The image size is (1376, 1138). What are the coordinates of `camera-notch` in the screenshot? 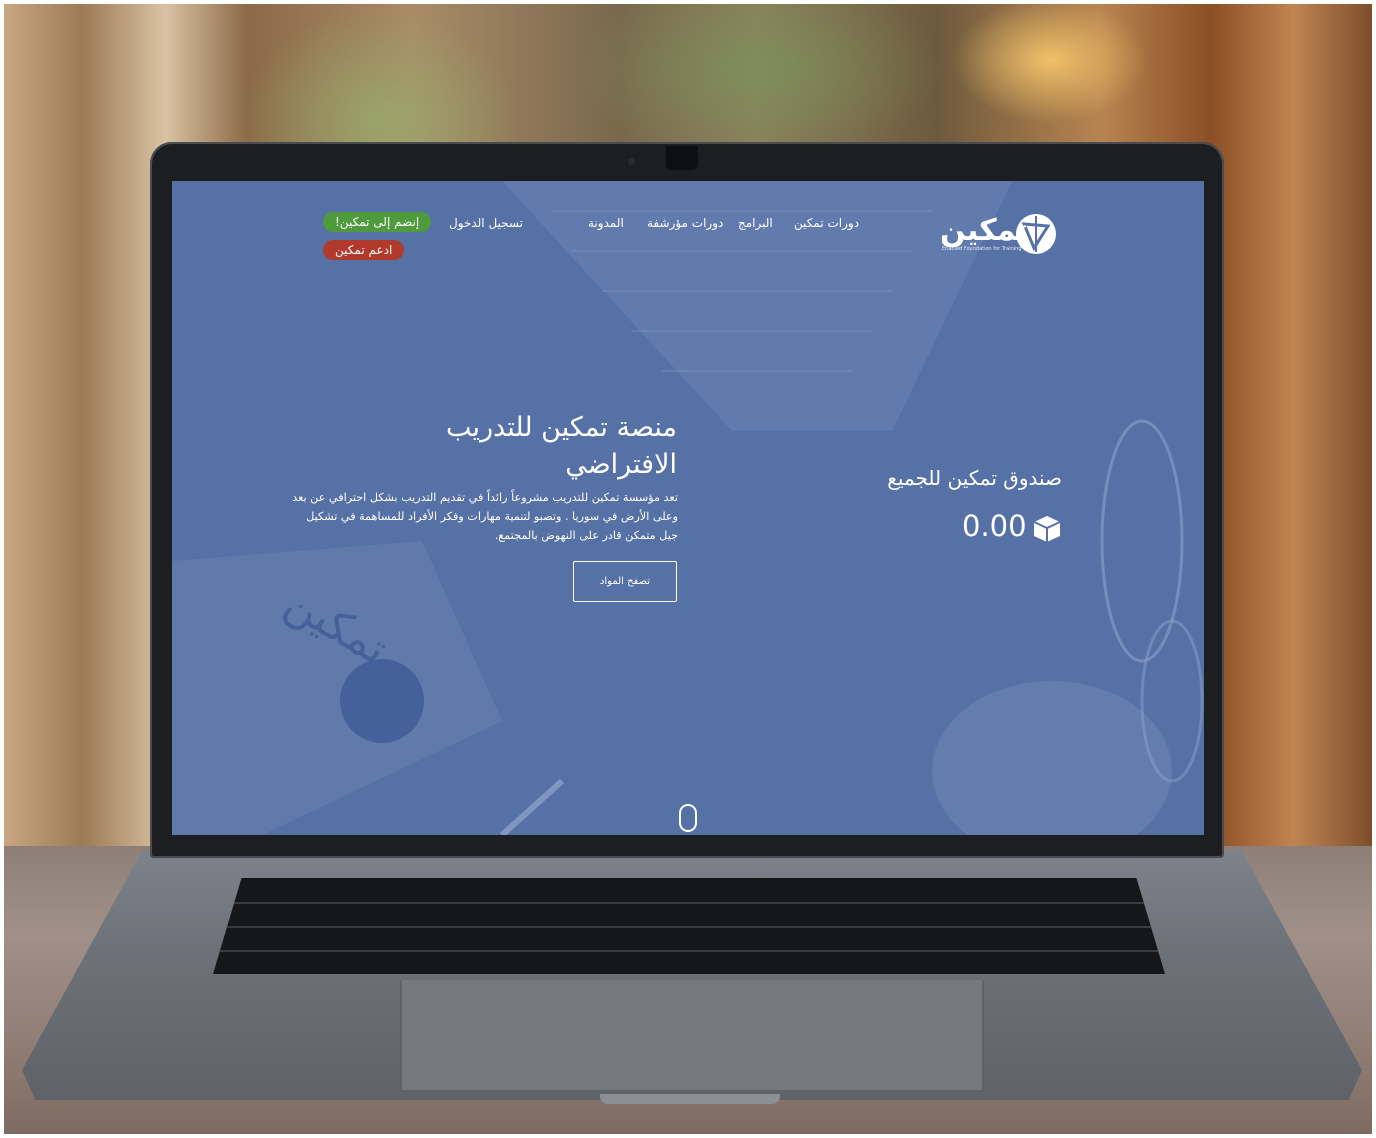 It's located at (682, 158).